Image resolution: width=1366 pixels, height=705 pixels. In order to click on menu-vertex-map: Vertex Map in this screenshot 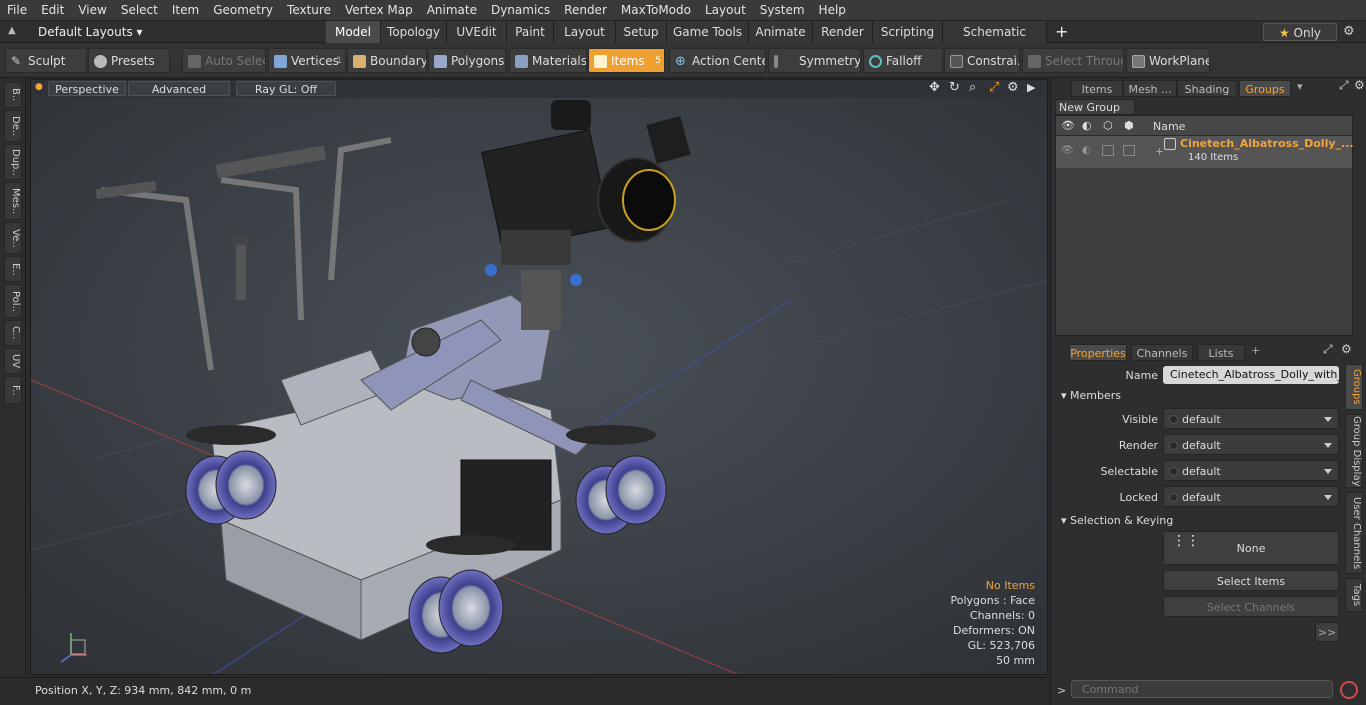, I will do `click(379, 10)`.